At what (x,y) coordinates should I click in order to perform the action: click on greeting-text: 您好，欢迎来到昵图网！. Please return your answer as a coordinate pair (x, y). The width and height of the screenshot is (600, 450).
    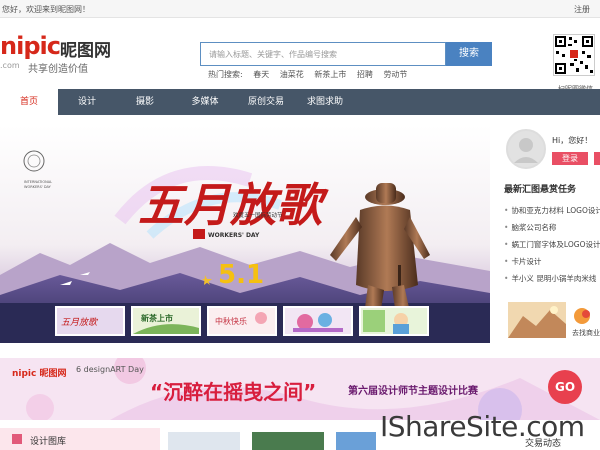
    Looking at the image, I should click on (46, 9).